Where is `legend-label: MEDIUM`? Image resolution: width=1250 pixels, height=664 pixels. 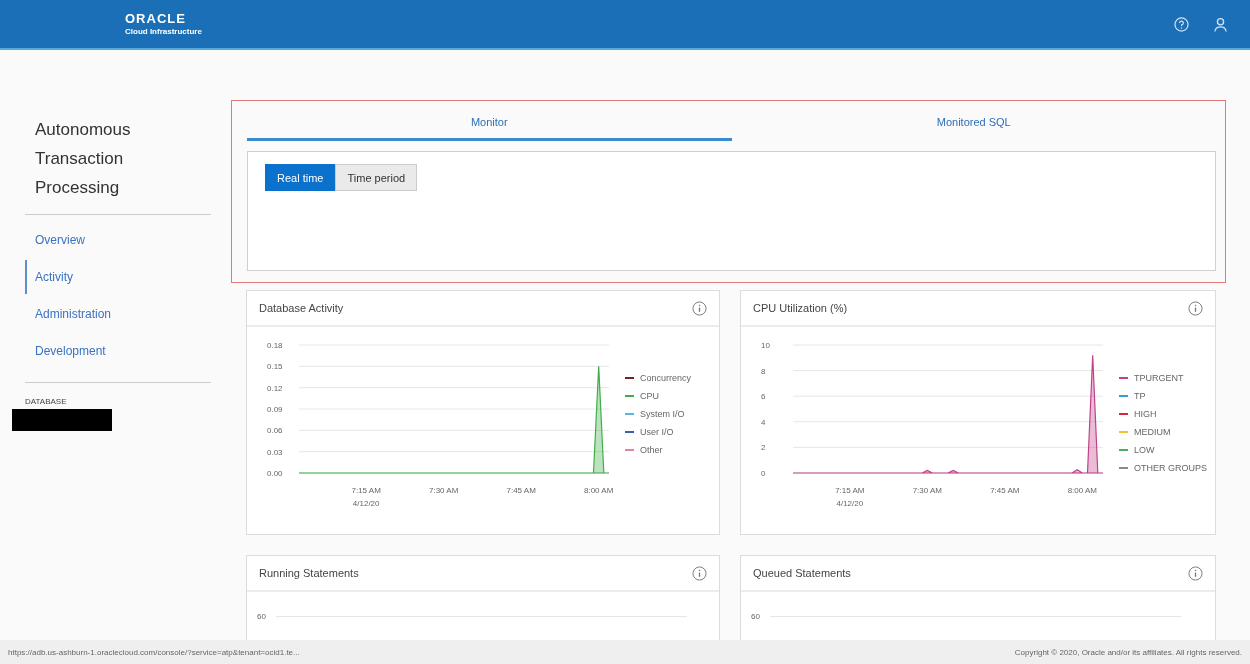
legend-label: MEDIUM is located at coordinates (1152, 432).